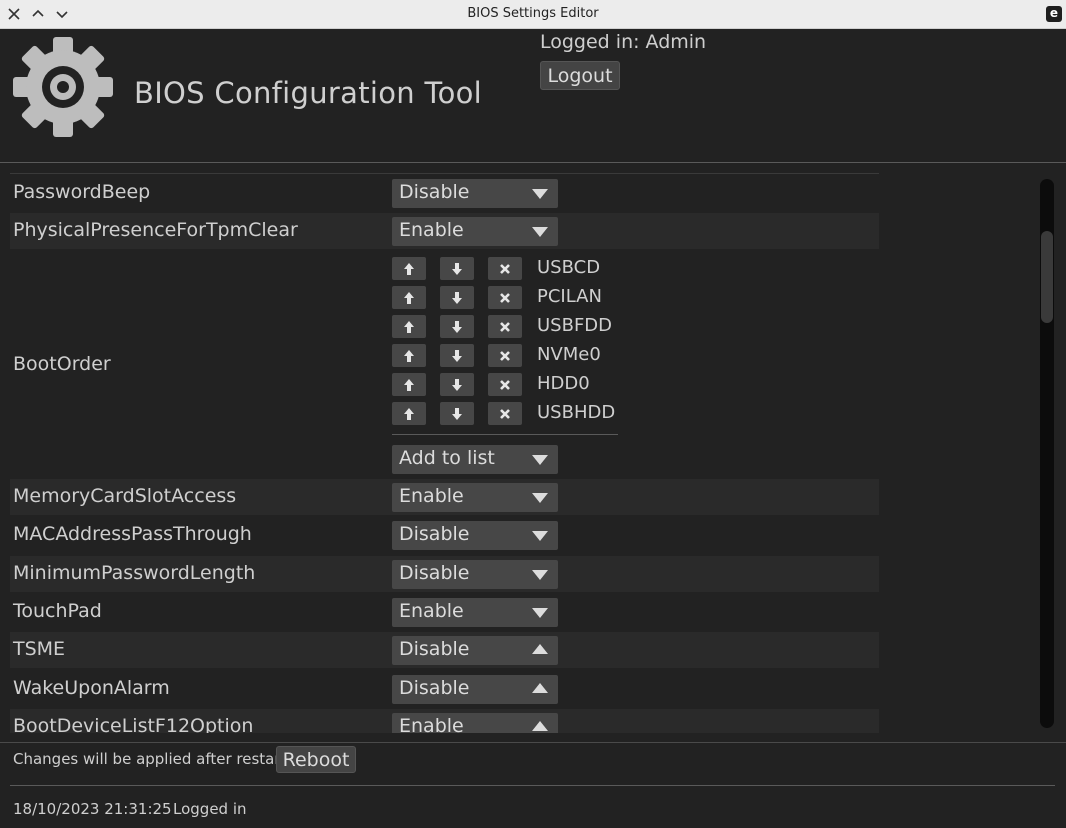 Image resolution: width=1066 pixels, height=828 pixels. What do you see at coordinates (155, 230) in the screenshot?
I see `setting-label: PhysicalPresenceForTpmClear` at bounding box center [155, 230].